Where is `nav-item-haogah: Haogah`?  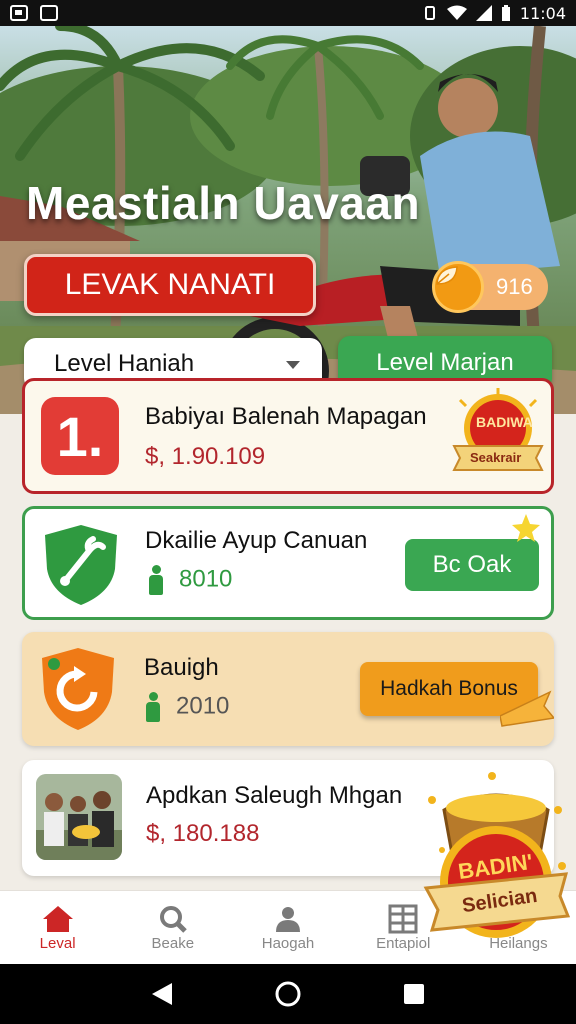 nav-item-haogah: Haogah is located at coordinates (287, 927).